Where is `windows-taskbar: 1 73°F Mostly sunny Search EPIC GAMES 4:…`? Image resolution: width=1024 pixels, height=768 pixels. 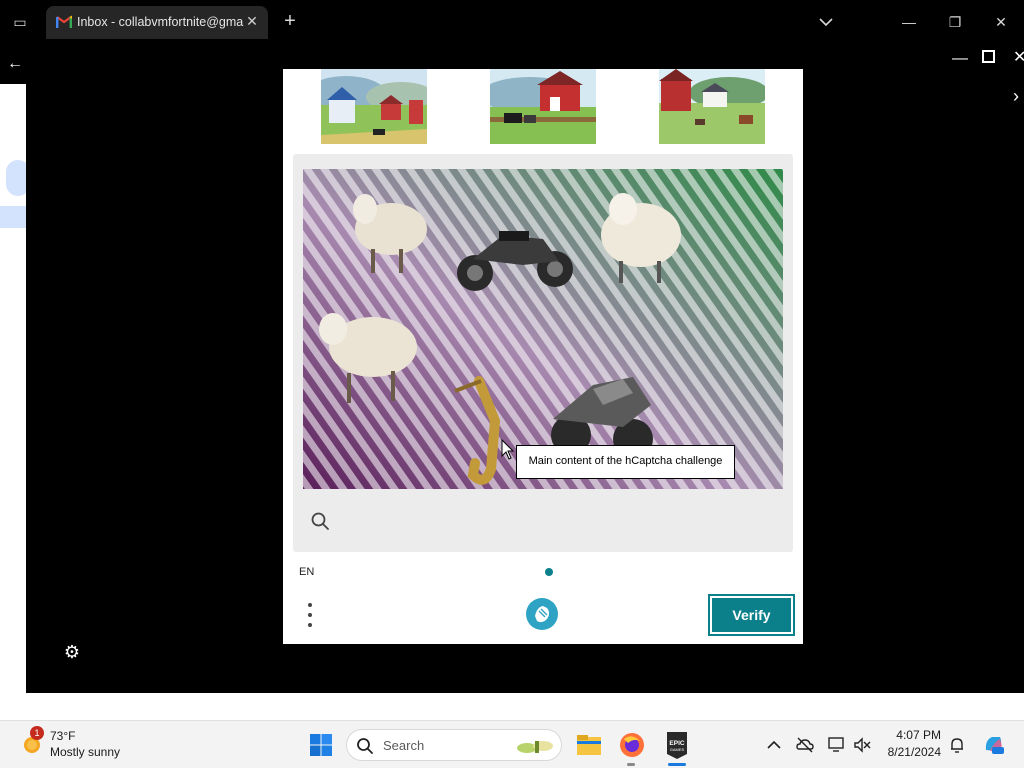 windows-taskbar: 1 73°F Mostly sunny Search EPIC GAMES 4:… is located at coordinates (512, 744).